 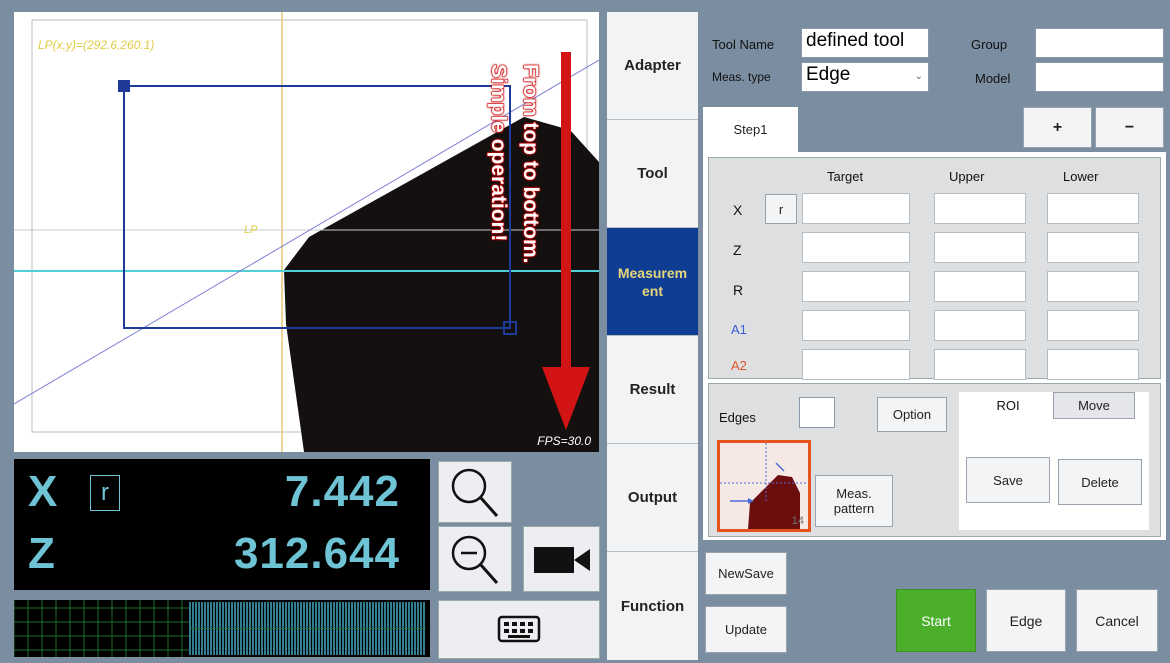 I want to click on menu-item-output: Output, so click(x=652, y=498).